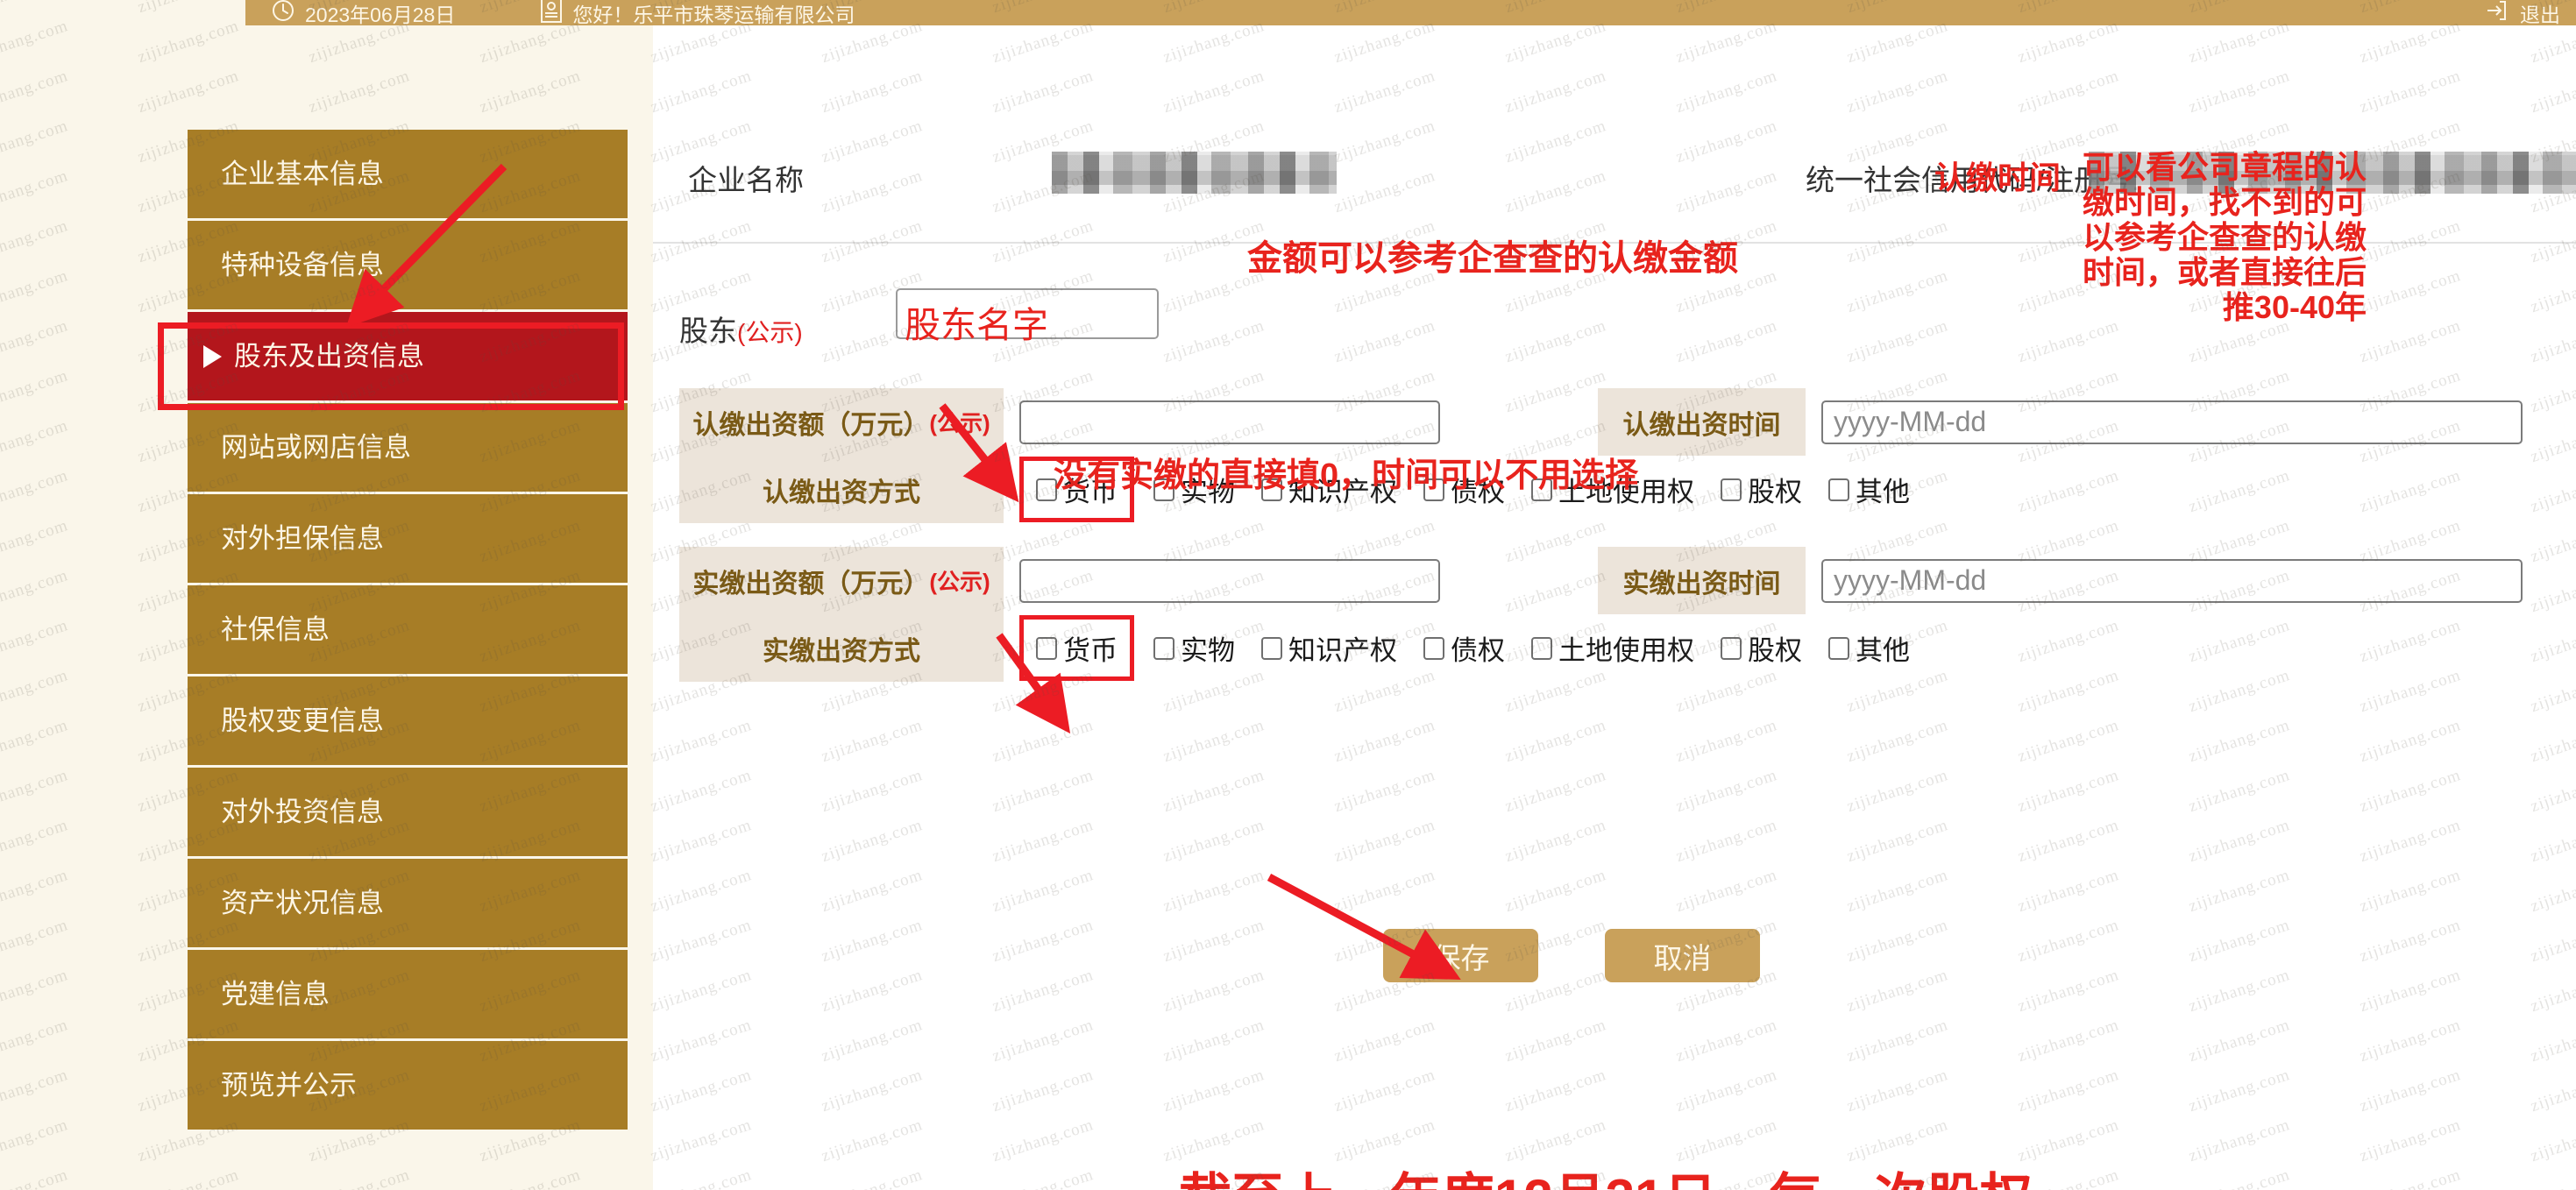 The image size is (2576, 1190). Describe the element at coordinates (316, 447) in the screenshot. I see `sidebar-item-label: 网站或网店信息` at that location.